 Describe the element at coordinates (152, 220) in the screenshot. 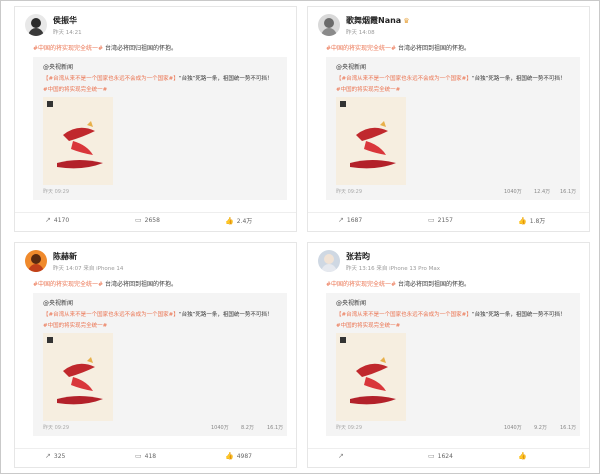

I see `comment-count: 2658` at that location.